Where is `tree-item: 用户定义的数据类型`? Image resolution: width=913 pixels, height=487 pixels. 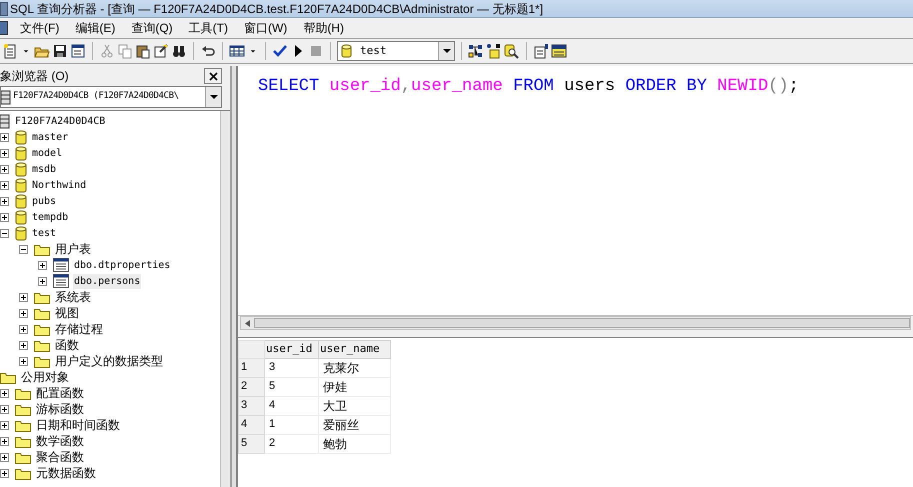
tree-item: 用户定义的数据类型 is located at coordinates (109, 361).